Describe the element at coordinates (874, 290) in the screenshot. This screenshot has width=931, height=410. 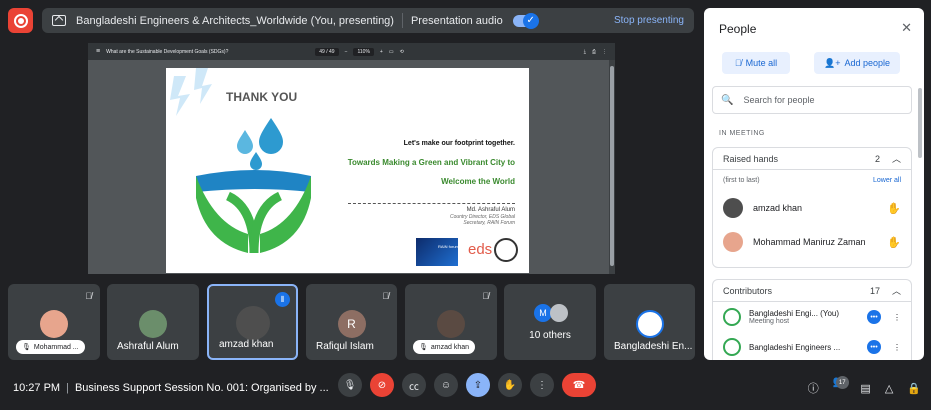
I see `contributors-count: 17` at that location.